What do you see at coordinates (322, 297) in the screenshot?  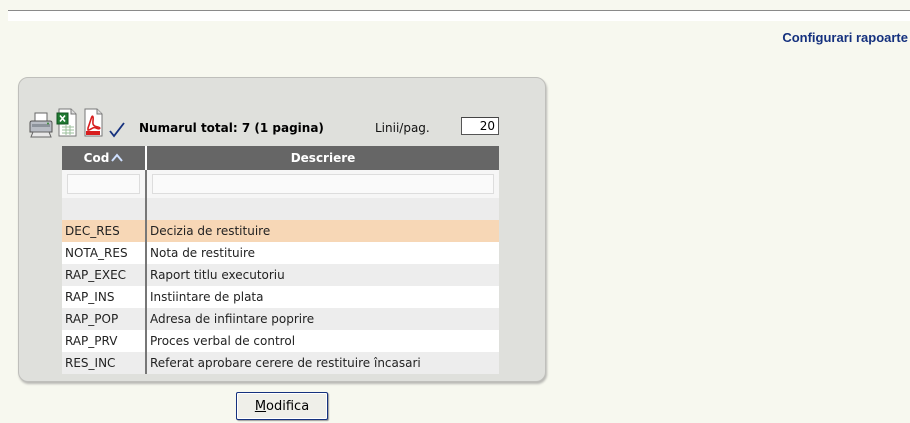 I see `row-description: Instiintare de plata` at bounding box center [322, 297].